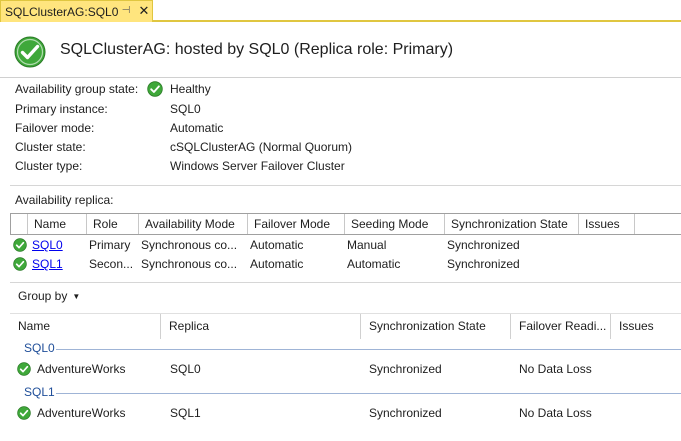  I want to click on property-label: Cluster type:, so click(49, 166).